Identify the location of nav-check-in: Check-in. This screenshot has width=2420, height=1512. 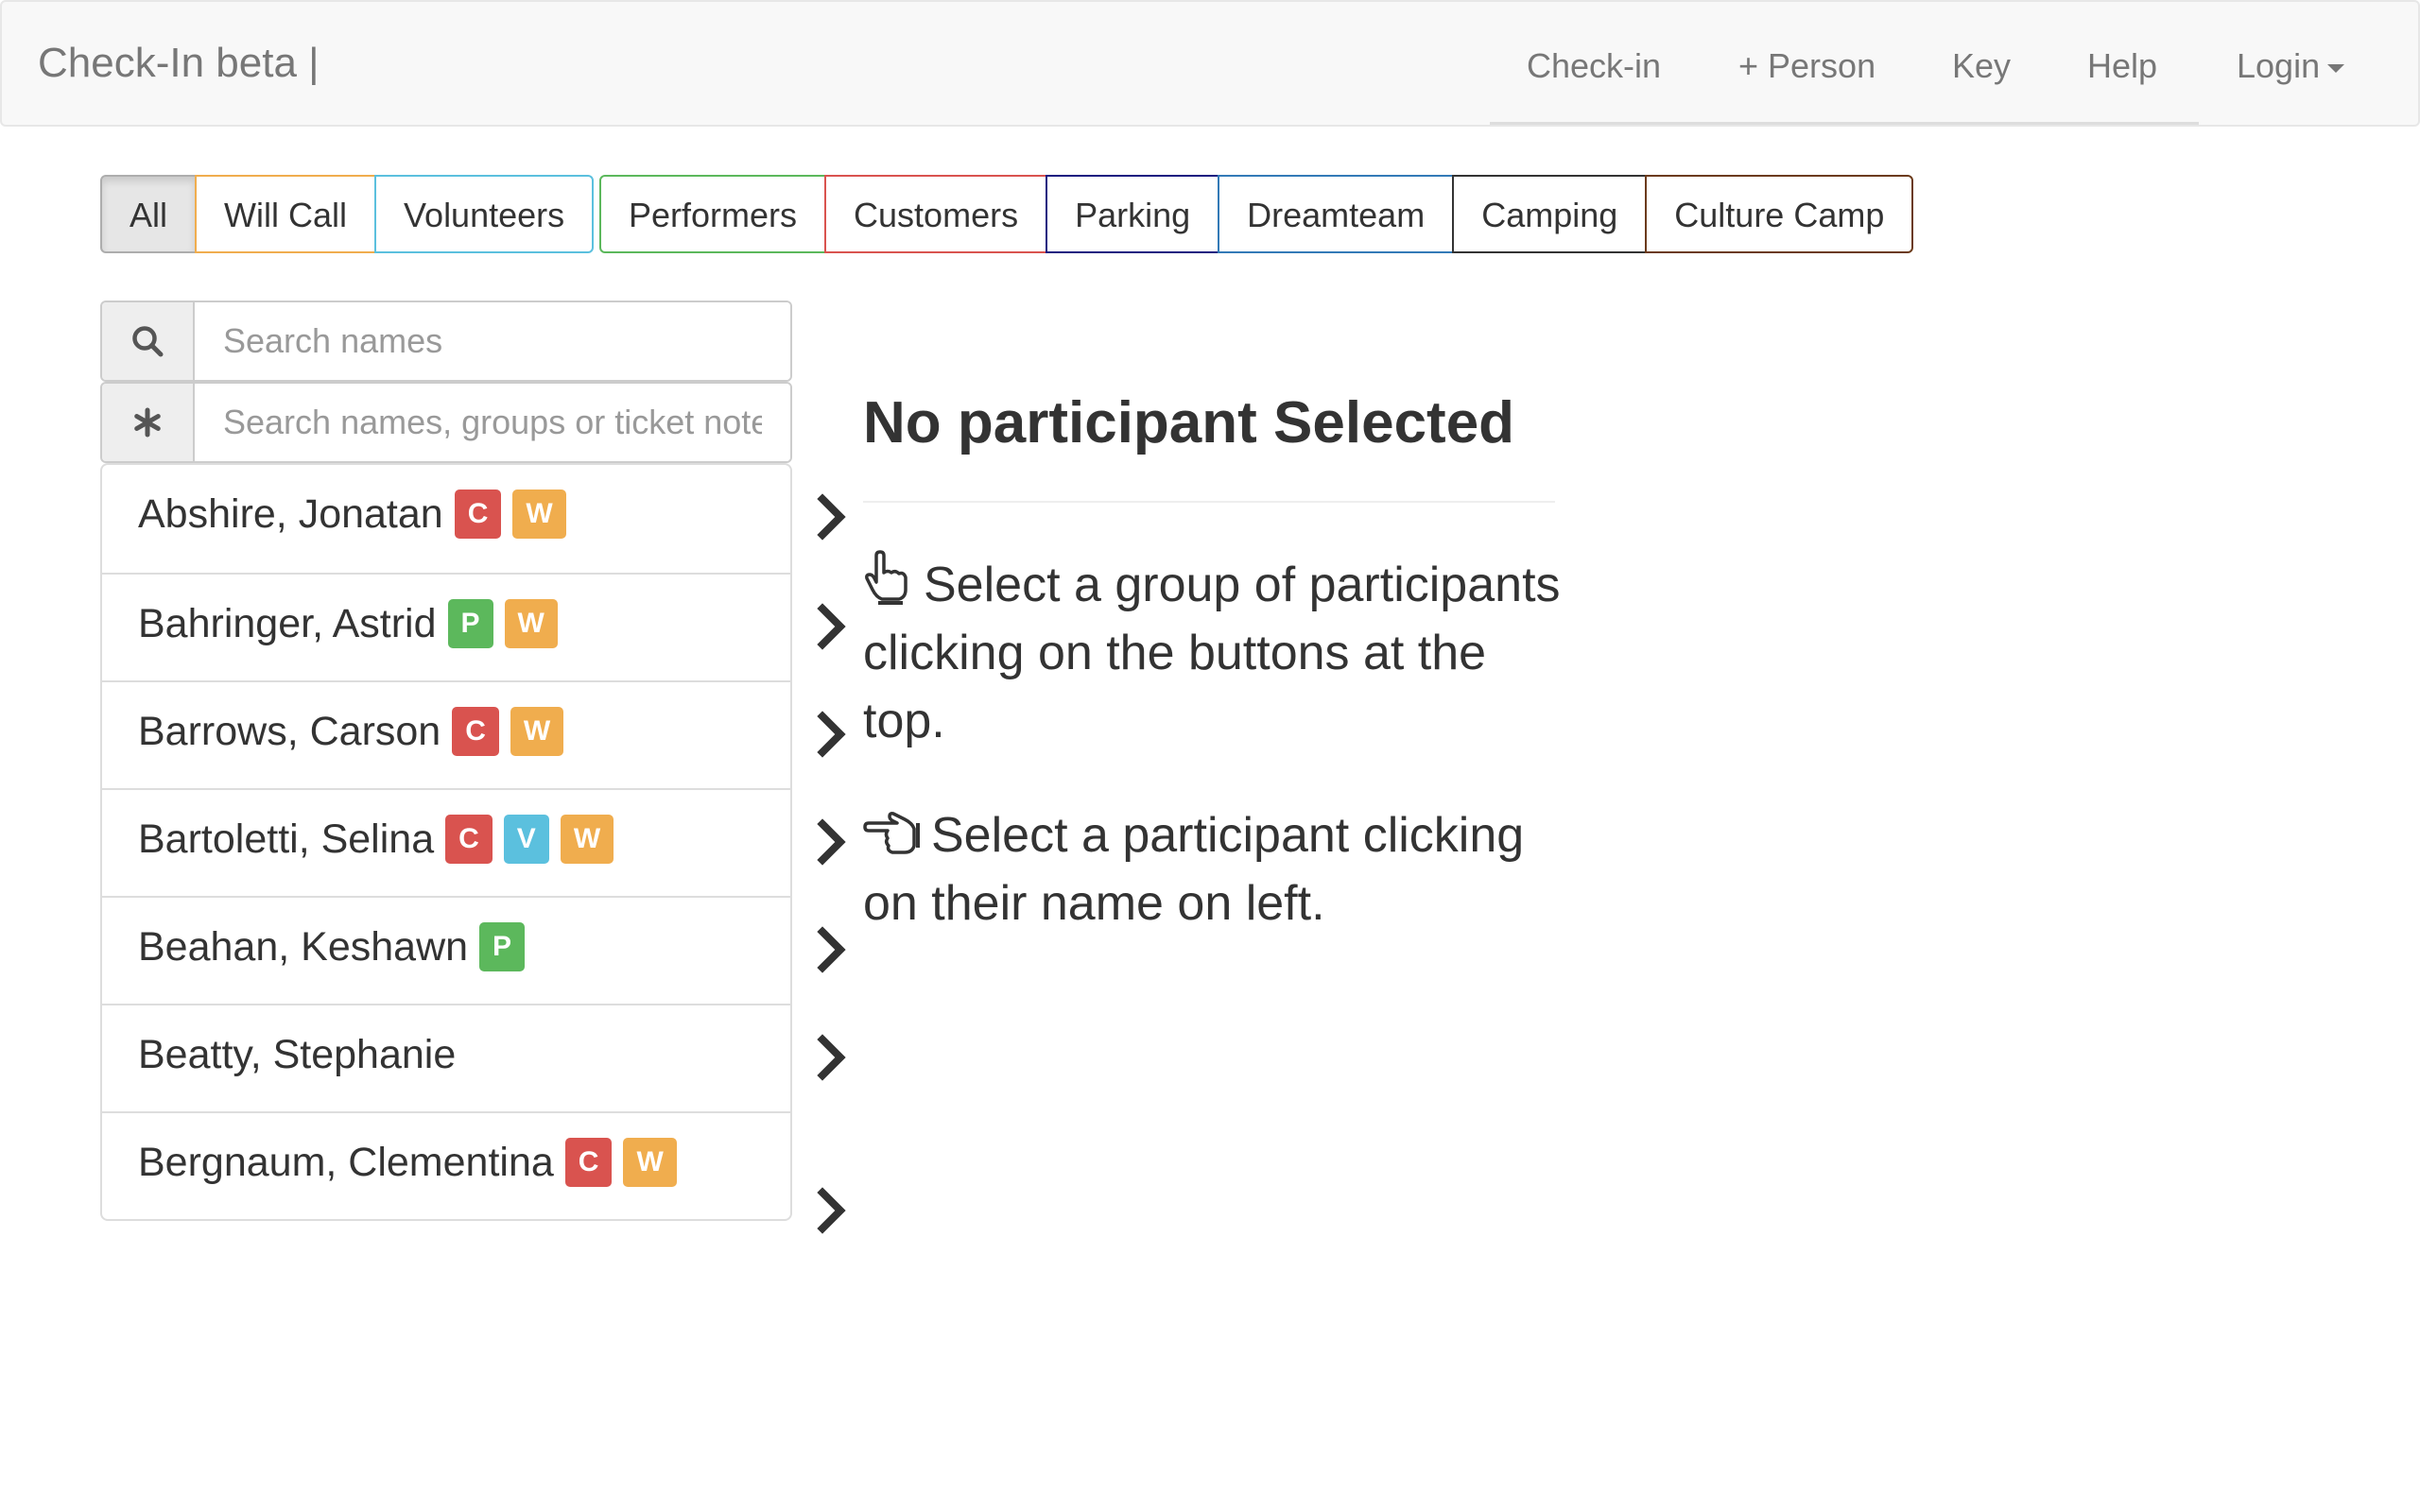
(1594, 63).